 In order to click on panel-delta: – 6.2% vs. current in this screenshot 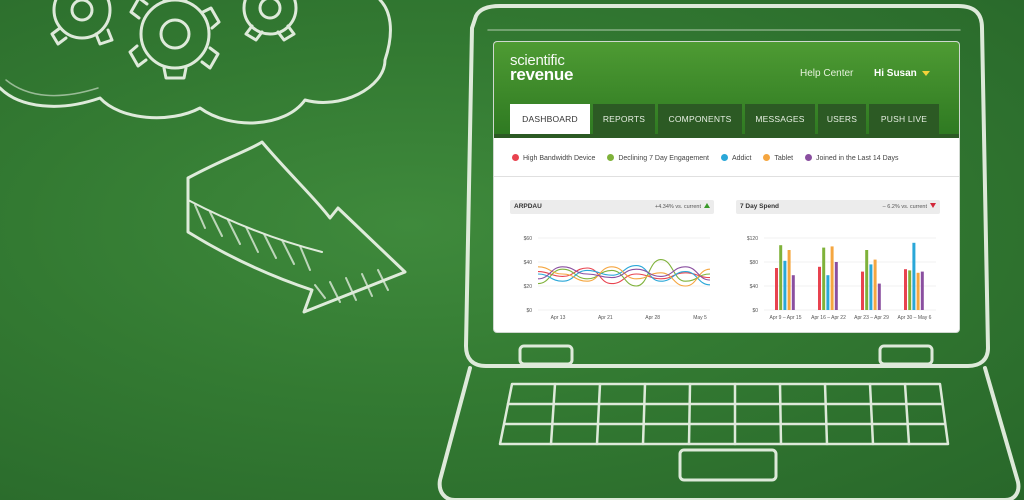, I will do `click(909, 206)`.